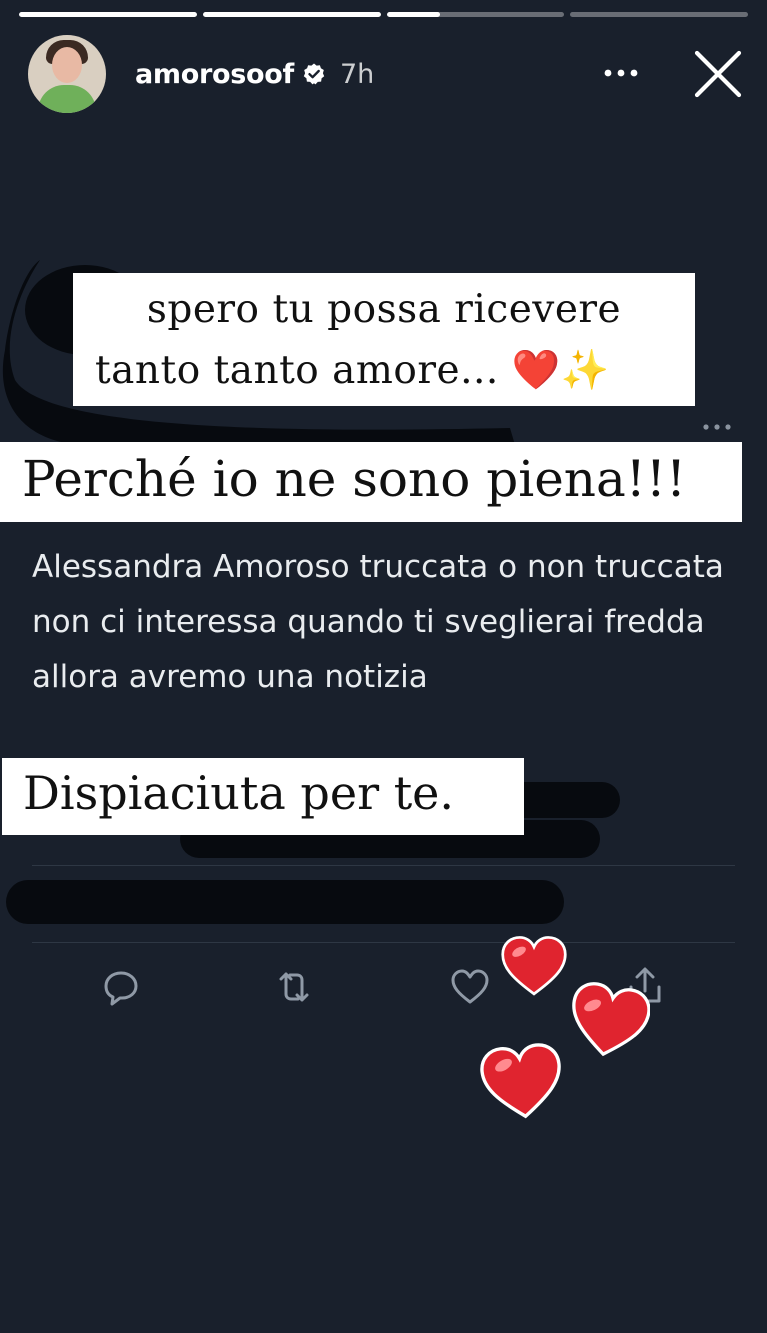  Describe the element at coordinates (560, 370) in the screenshot. I see `heart-sparkles-emoji: ❤️✨` at that location.